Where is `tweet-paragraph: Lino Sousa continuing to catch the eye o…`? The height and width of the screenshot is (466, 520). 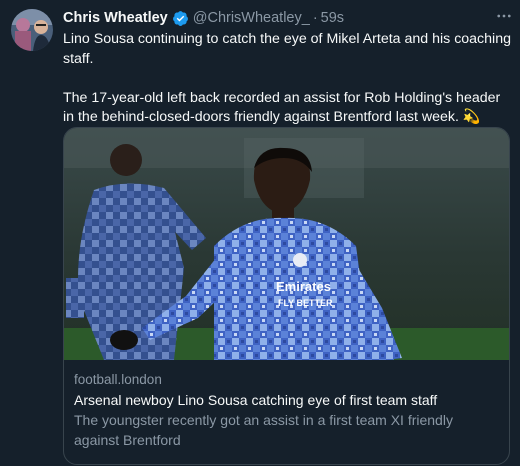 tweet-paragraph: Lino Sousa continuing to catch the eye o… is located at coordinates (287, 49).